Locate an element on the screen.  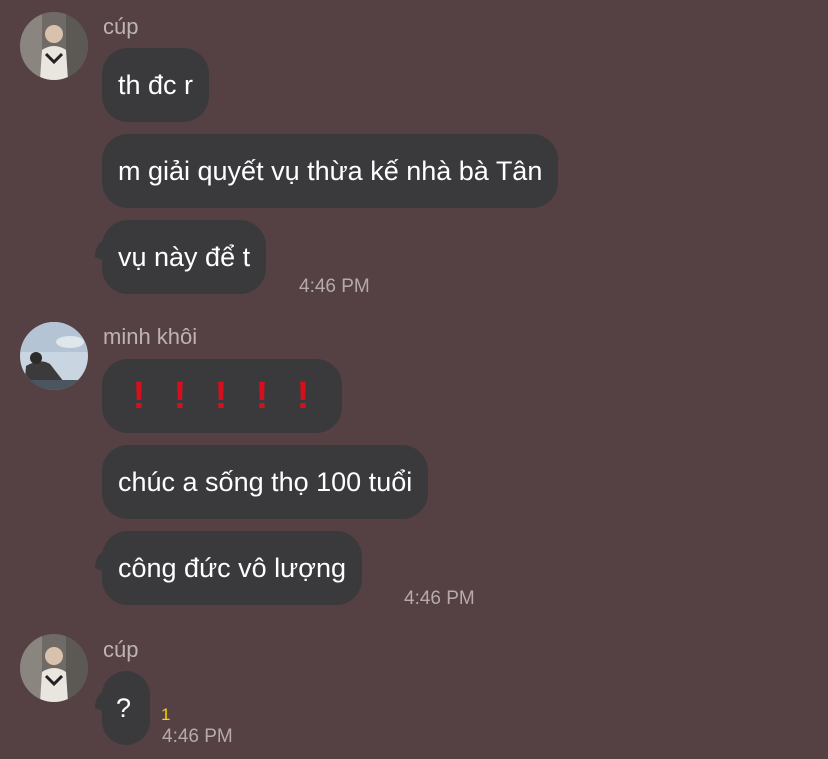
message-bubble: th đc r is located at coordinates (156, 85).